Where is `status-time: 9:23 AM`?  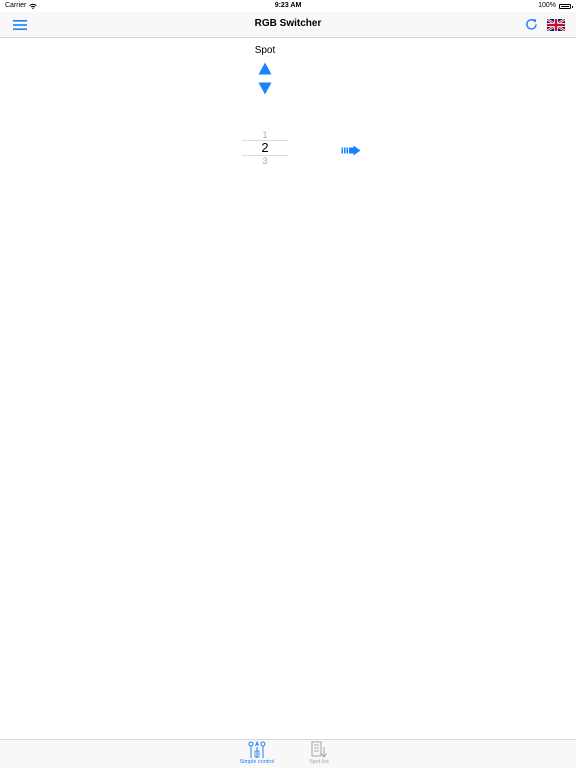
status-time: 9:23 AM is located at coordinates (288, 5).